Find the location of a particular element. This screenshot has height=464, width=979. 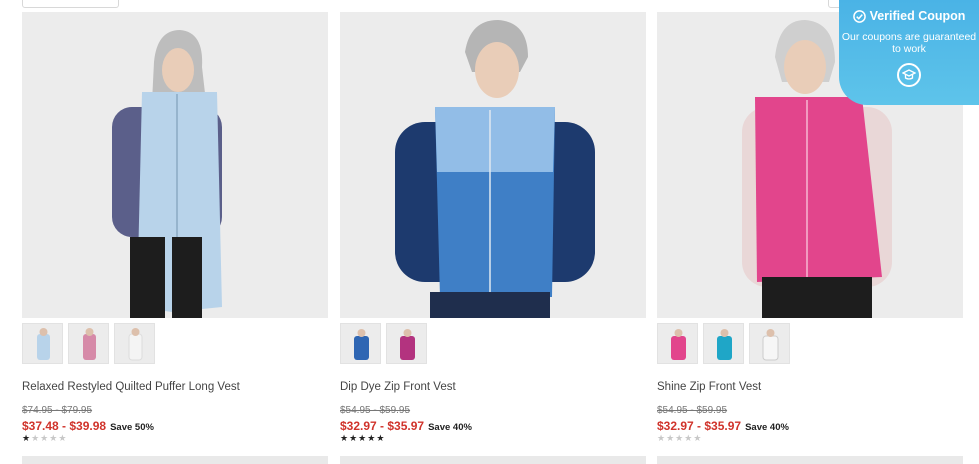

graduation-cap-icon is located at coordinates (909, 75).